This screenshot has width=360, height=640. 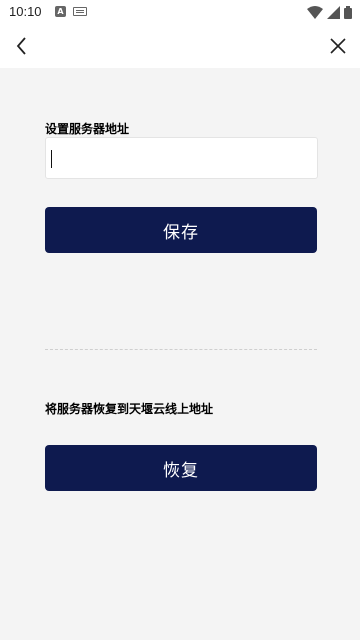 I want to click on chevron-left-icon, so click(x=21, y=46).